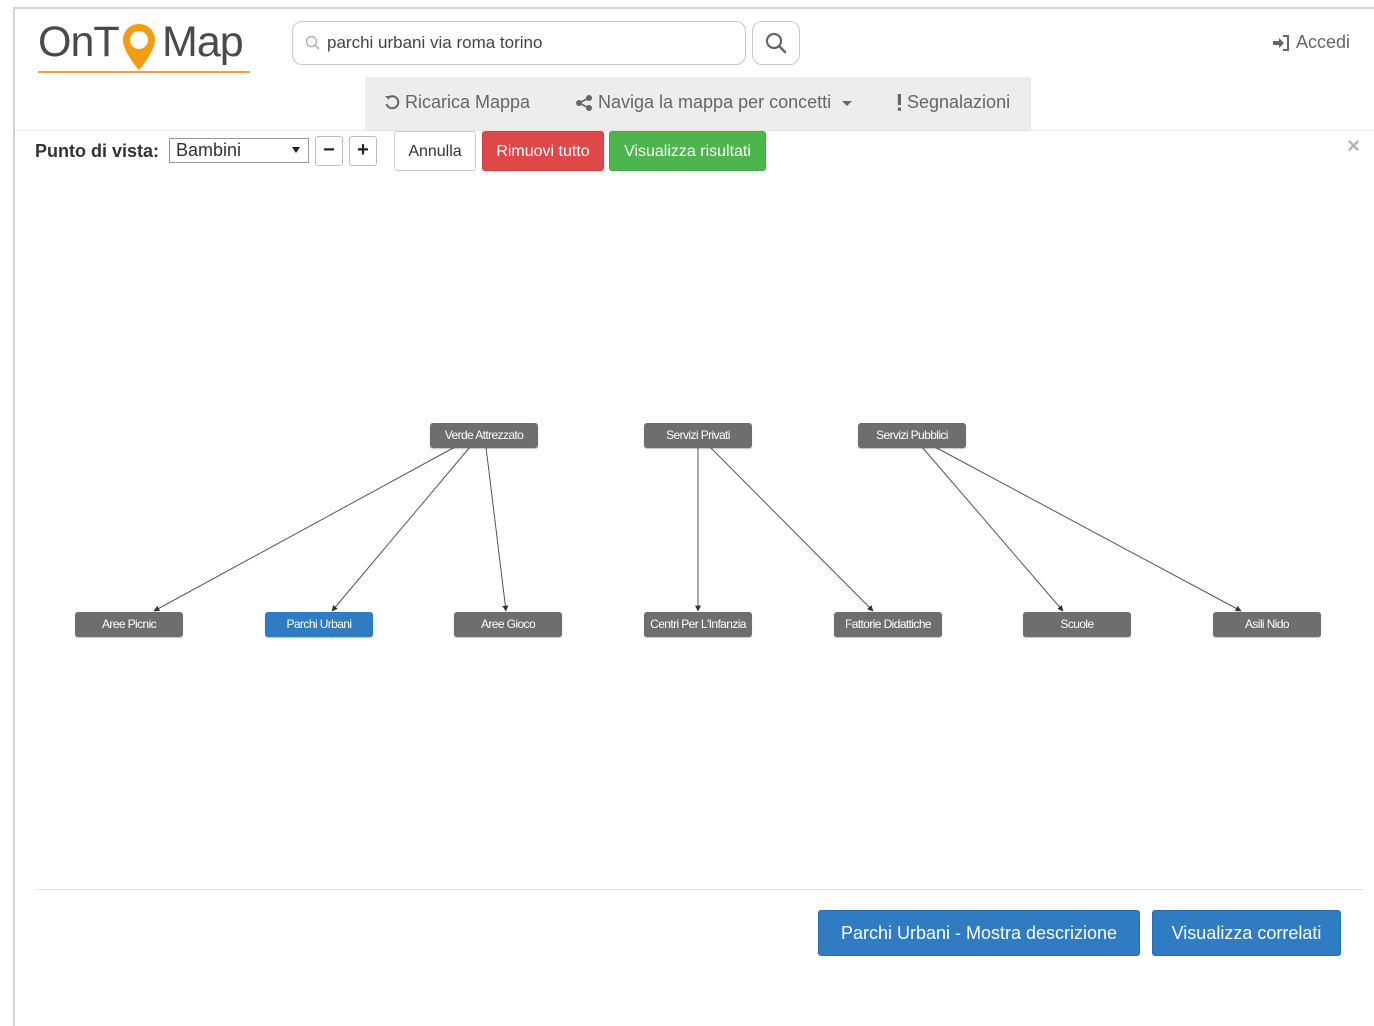 Image resolution: width=1374 pixels, height=1026 pixels. I want to click on nav-browse-concepts: Naviga la mappa per concetti, so click(714, 102).